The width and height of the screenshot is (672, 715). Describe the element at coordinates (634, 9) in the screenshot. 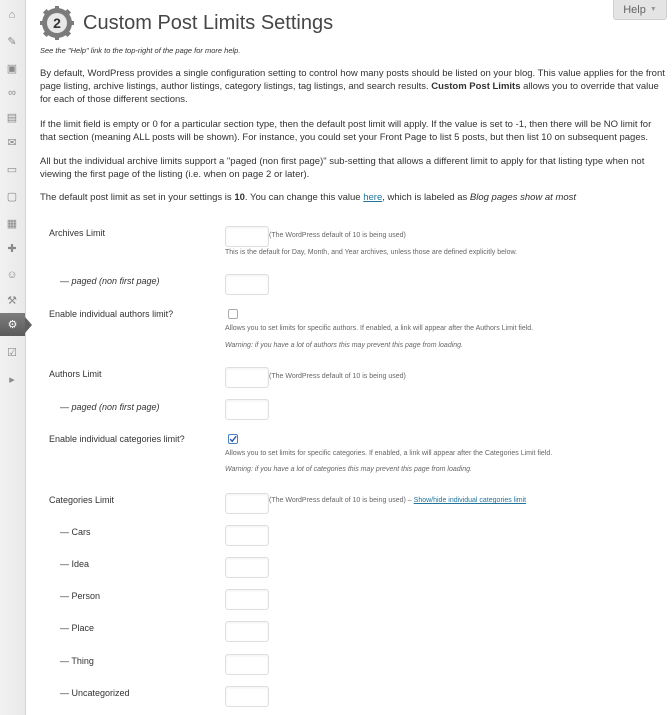

I see `help-label: Help` at that location.